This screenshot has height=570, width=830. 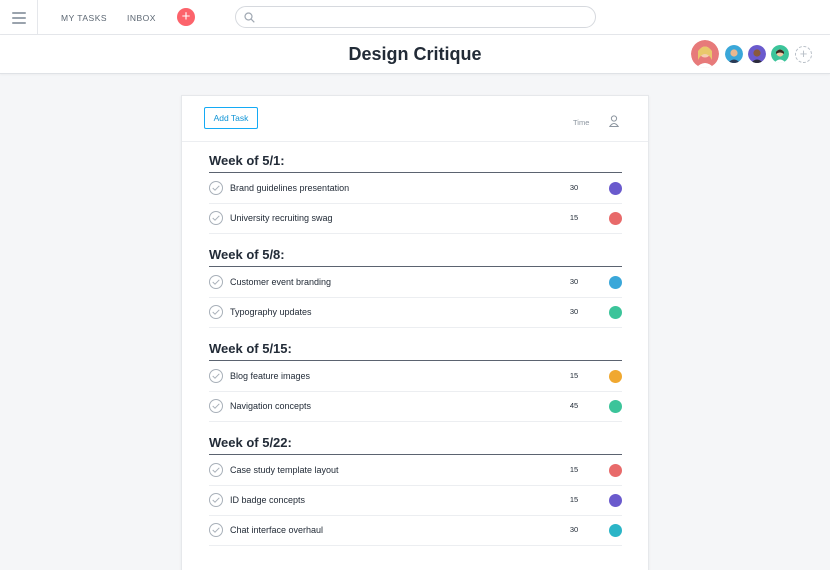 I want to click on task-row: Customer event branding 30, so click(x=415, y=283).